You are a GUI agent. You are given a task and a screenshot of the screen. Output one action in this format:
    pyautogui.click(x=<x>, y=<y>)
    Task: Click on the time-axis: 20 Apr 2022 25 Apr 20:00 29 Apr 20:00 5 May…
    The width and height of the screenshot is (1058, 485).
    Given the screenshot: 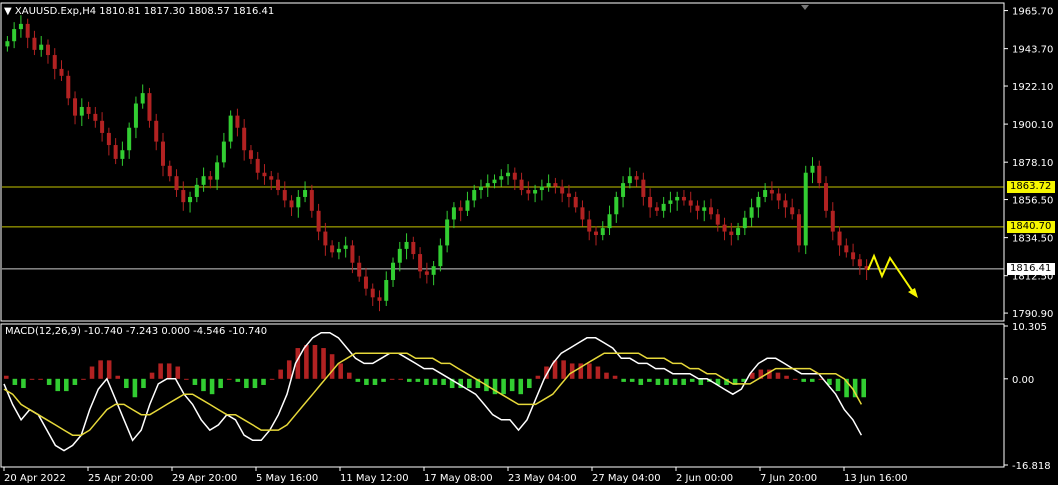 What is the action you would take?
    pyautogui.click(x=455, y=475)
    